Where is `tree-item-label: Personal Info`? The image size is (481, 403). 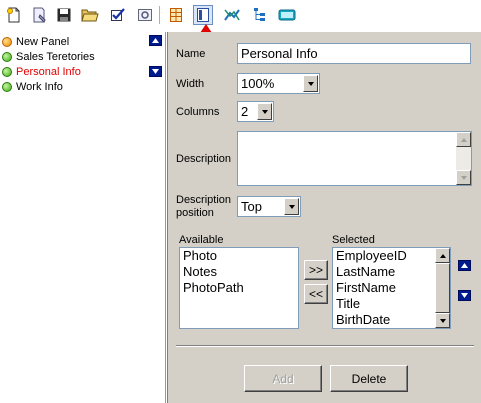
tree-item-label: Personal Info is located at coordinates (48, 72).